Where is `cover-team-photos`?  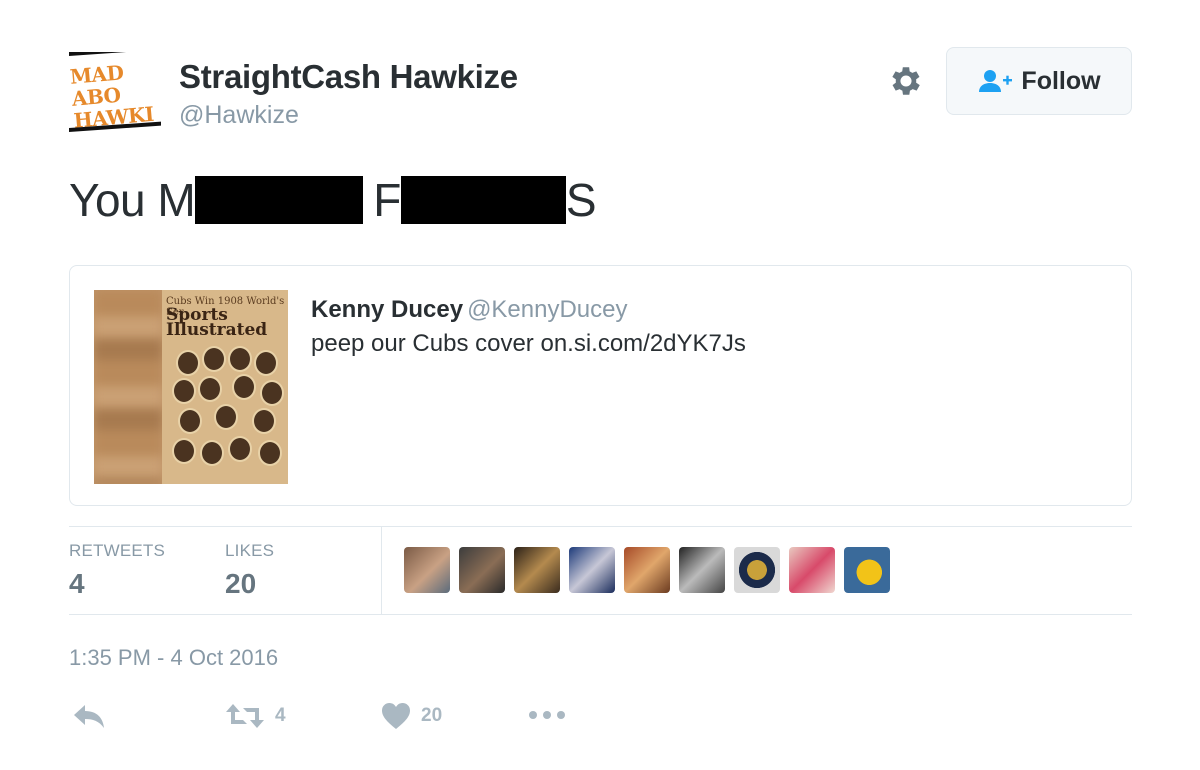 cover-team-photos is located at coordinates (230, 411).